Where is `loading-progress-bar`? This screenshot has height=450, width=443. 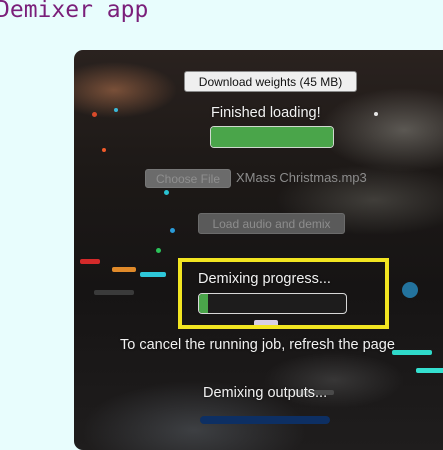
loading-progress-bar is located at coordinates (272, 137).